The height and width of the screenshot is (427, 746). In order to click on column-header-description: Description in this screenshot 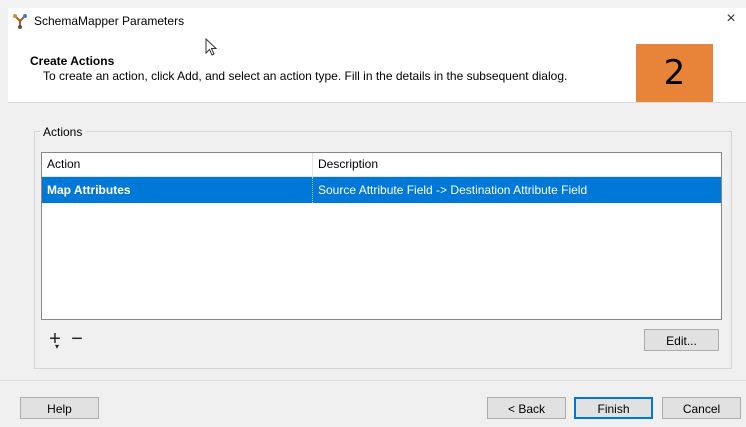, I will do `click(515, 164)`.